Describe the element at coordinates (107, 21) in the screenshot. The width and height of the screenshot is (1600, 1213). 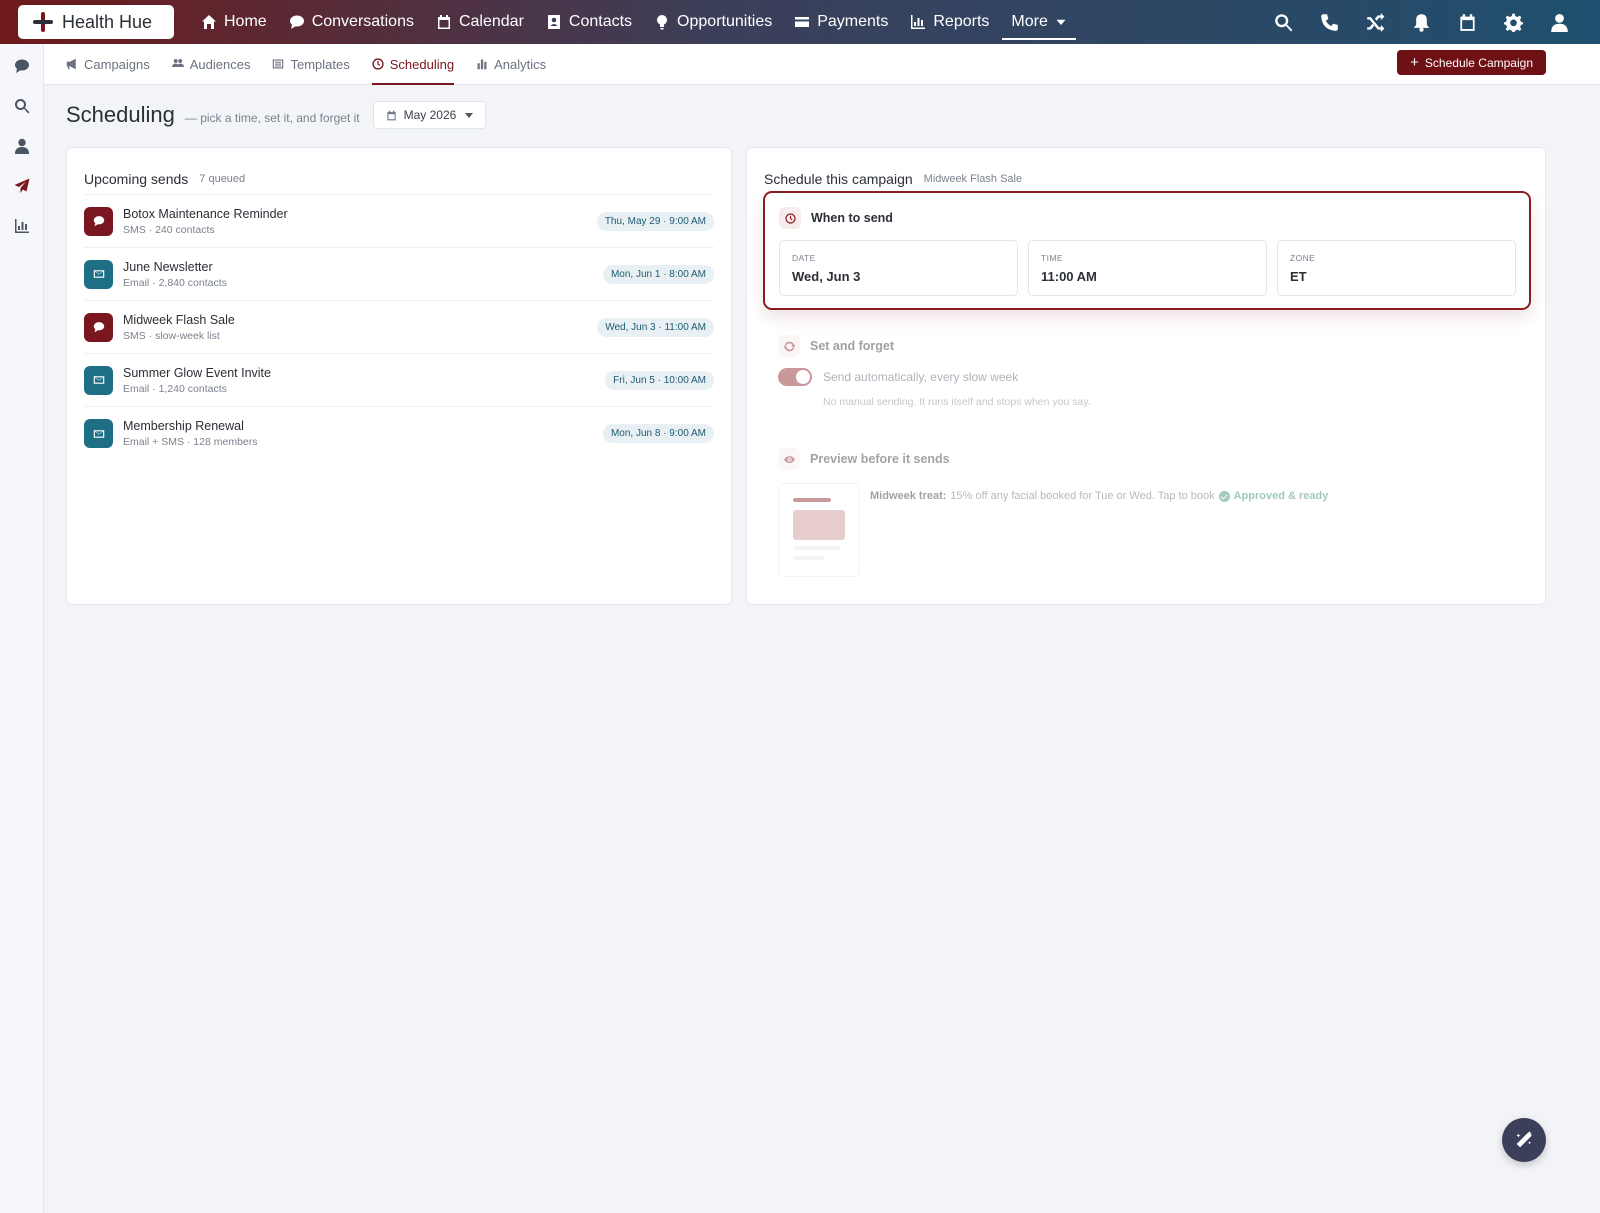
I see `brand-name: Health Hue` at that location.